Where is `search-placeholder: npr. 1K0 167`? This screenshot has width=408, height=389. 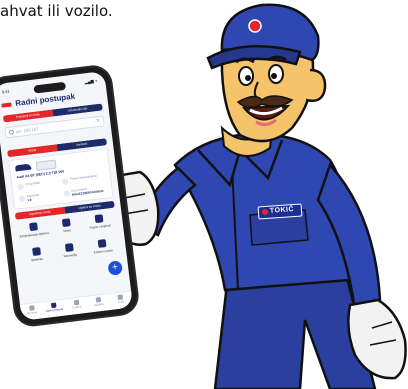 search-placeholder: npr. 1K0 167 is located at coordinates (27, 130).